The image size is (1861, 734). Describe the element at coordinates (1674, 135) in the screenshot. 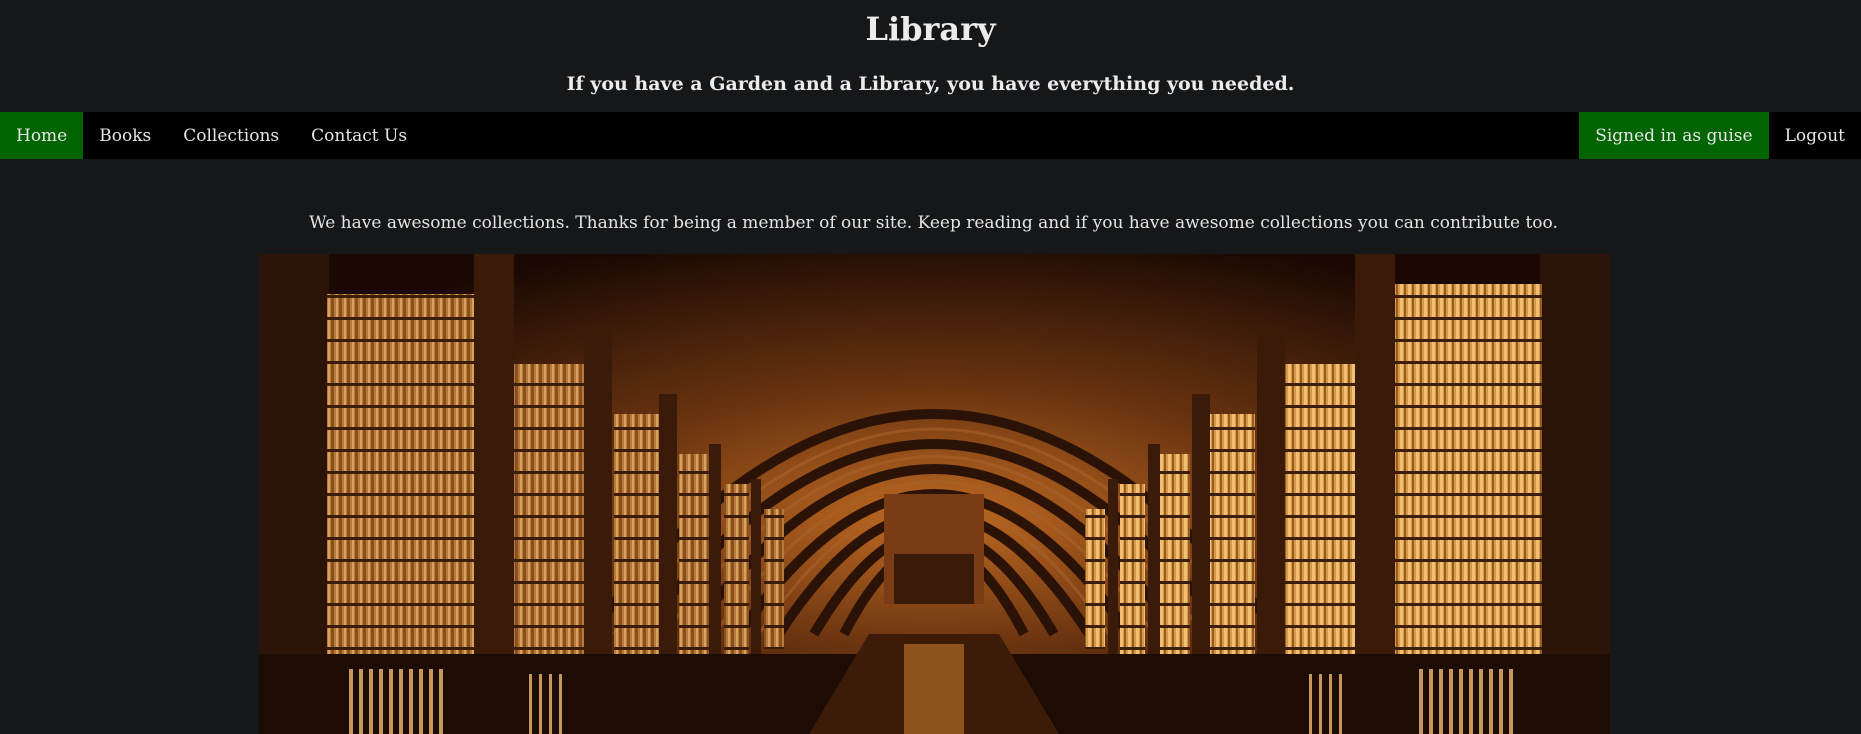

I see `signed-in-user-link: Signed in as guise` at that location.